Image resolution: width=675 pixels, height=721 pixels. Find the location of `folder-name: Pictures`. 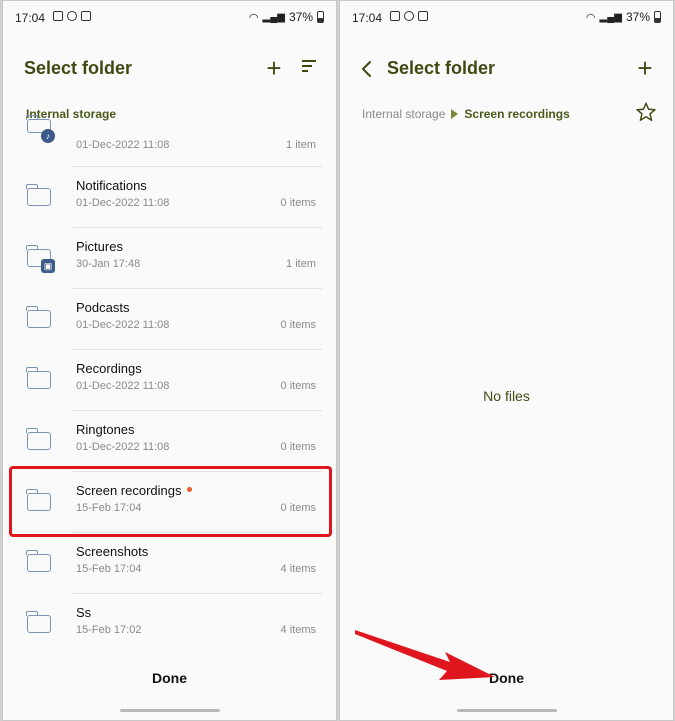

folder-name: Pictures is located at coordinates (99, 246).